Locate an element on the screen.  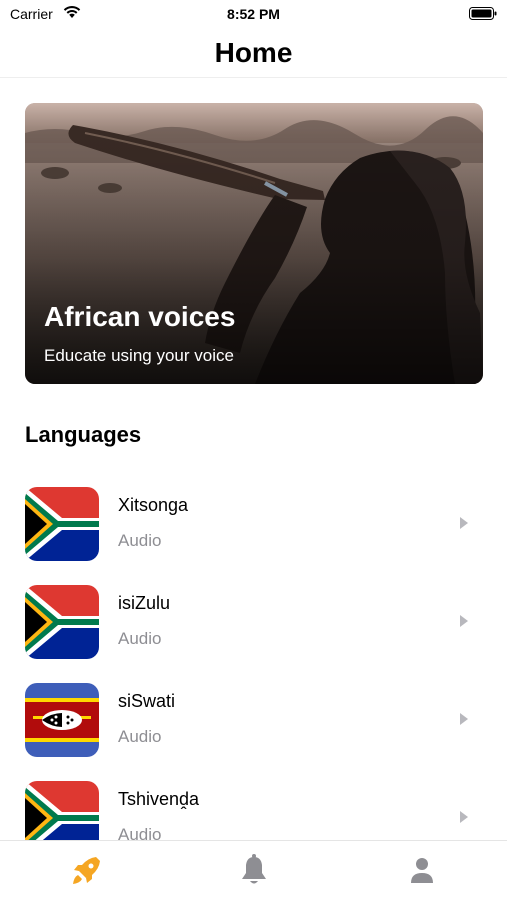
navigation-bar: Home is located at coordinates (253, 53).